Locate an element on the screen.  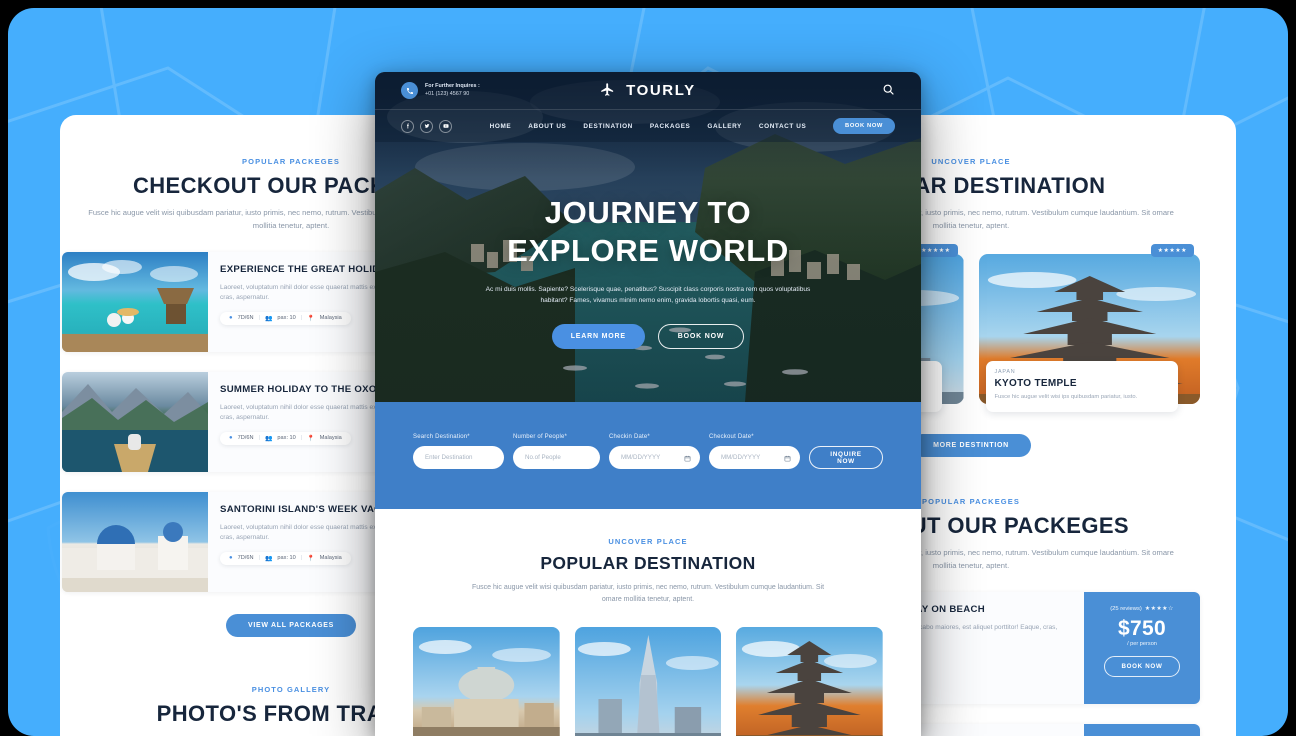
contact-label: For Further Inquires : is located at coordinates (452, 85).